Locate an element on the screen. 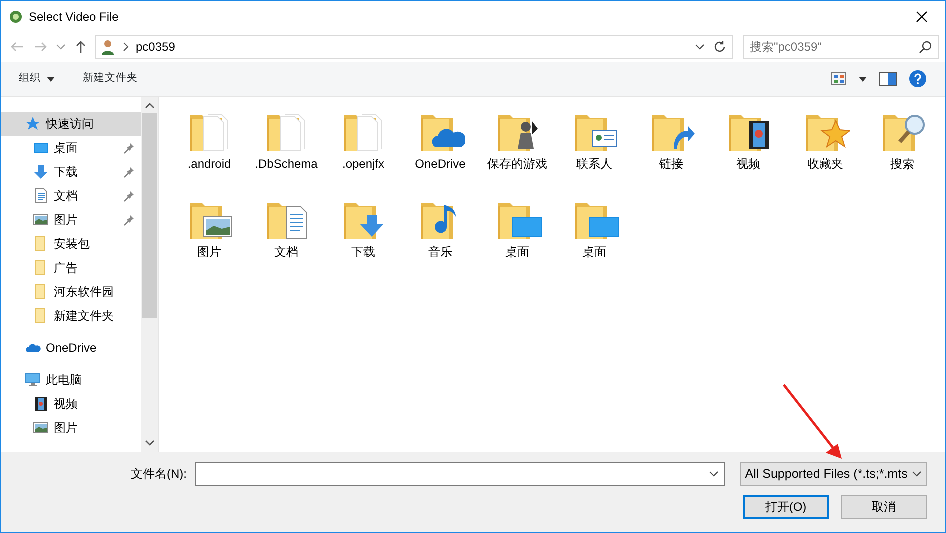 The width and height of the screenshot is (946, 533). chevron-right-icon is located at coordinates (126, 47).